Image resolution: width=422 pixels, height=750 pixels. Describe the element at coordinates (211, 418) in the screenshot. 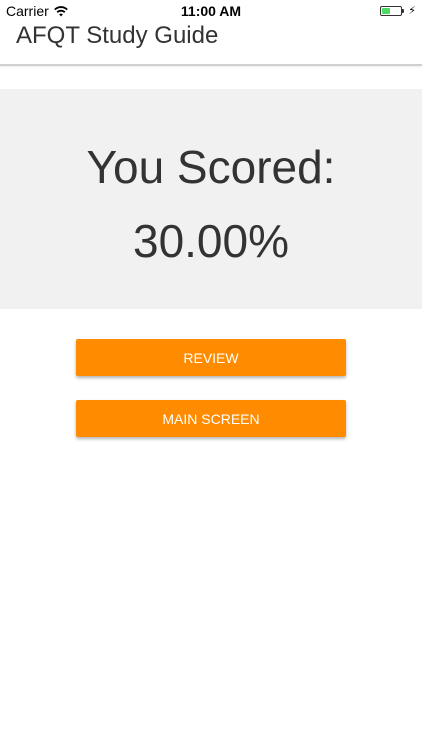

I see `main-screen-button: MAIN SCREEN` at that location.